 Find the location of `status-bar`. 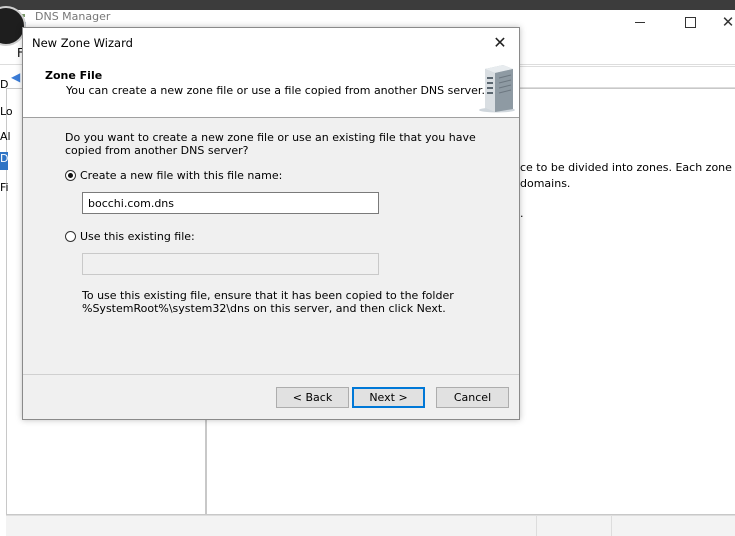

status-bar is located at coordinates (370, 525).